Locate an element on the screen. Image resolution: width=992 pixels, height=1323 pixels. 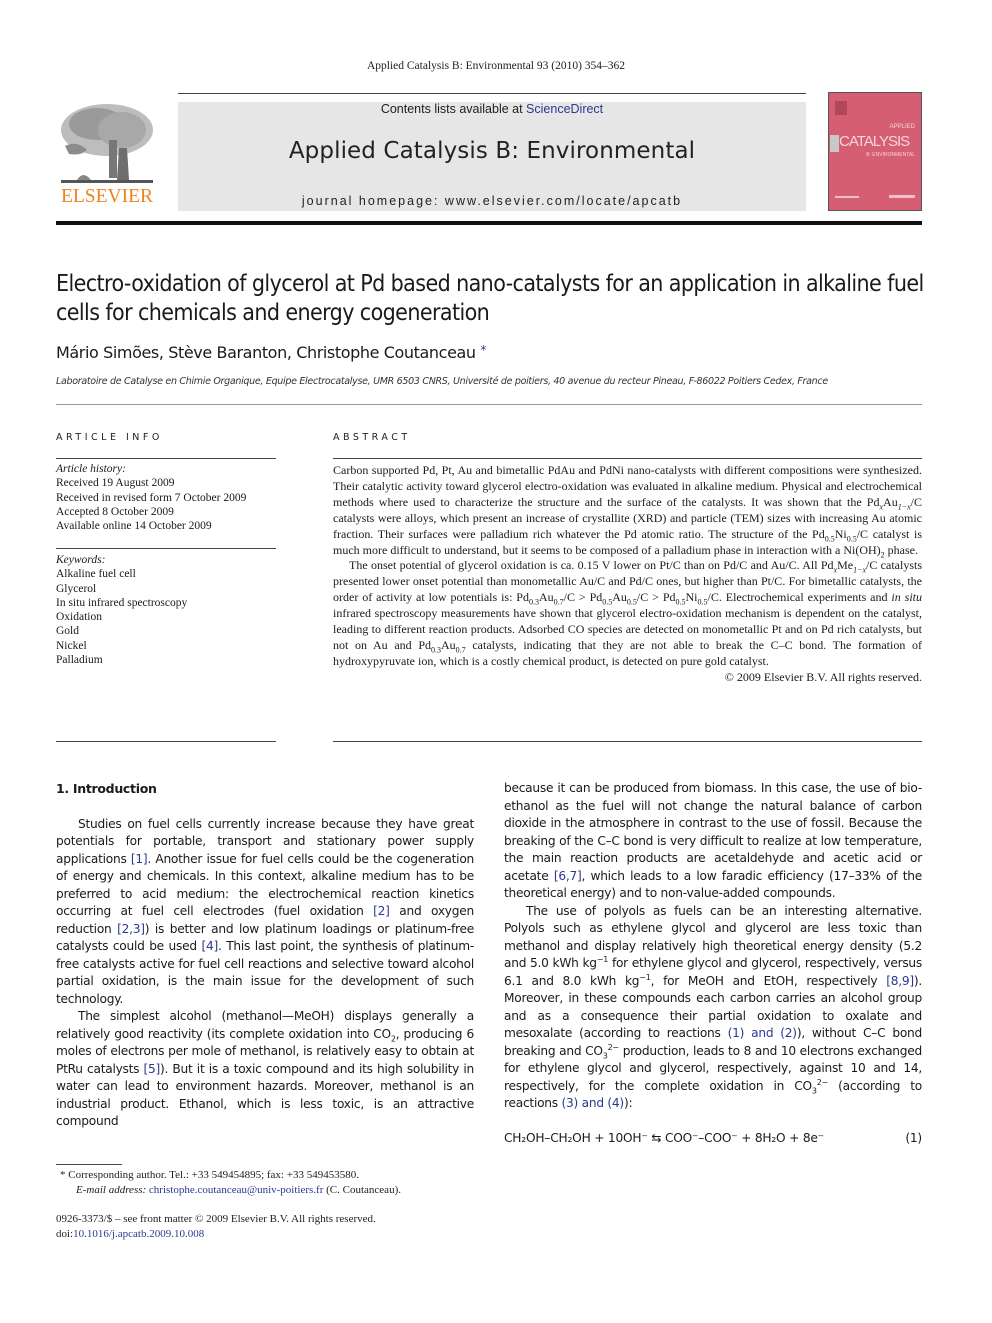
article-info-rule is located at coordinates (166, 458).